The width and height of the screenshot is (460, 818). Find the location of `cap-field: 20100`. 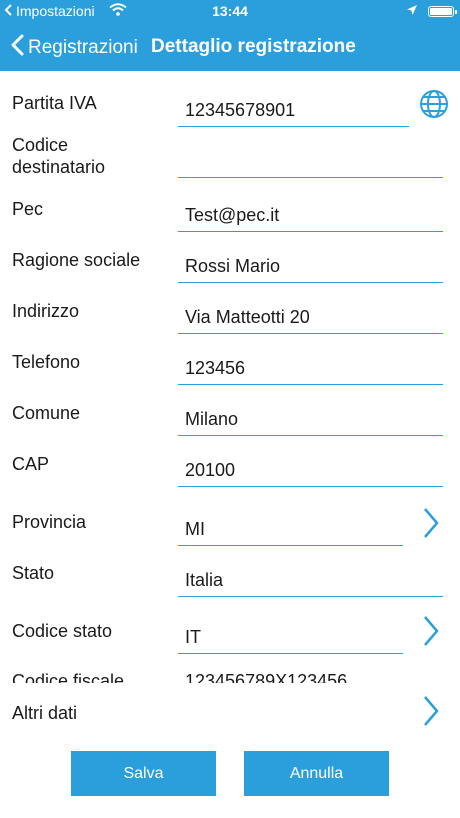

cap-field: 20100 is located at coordinates (310, 470).